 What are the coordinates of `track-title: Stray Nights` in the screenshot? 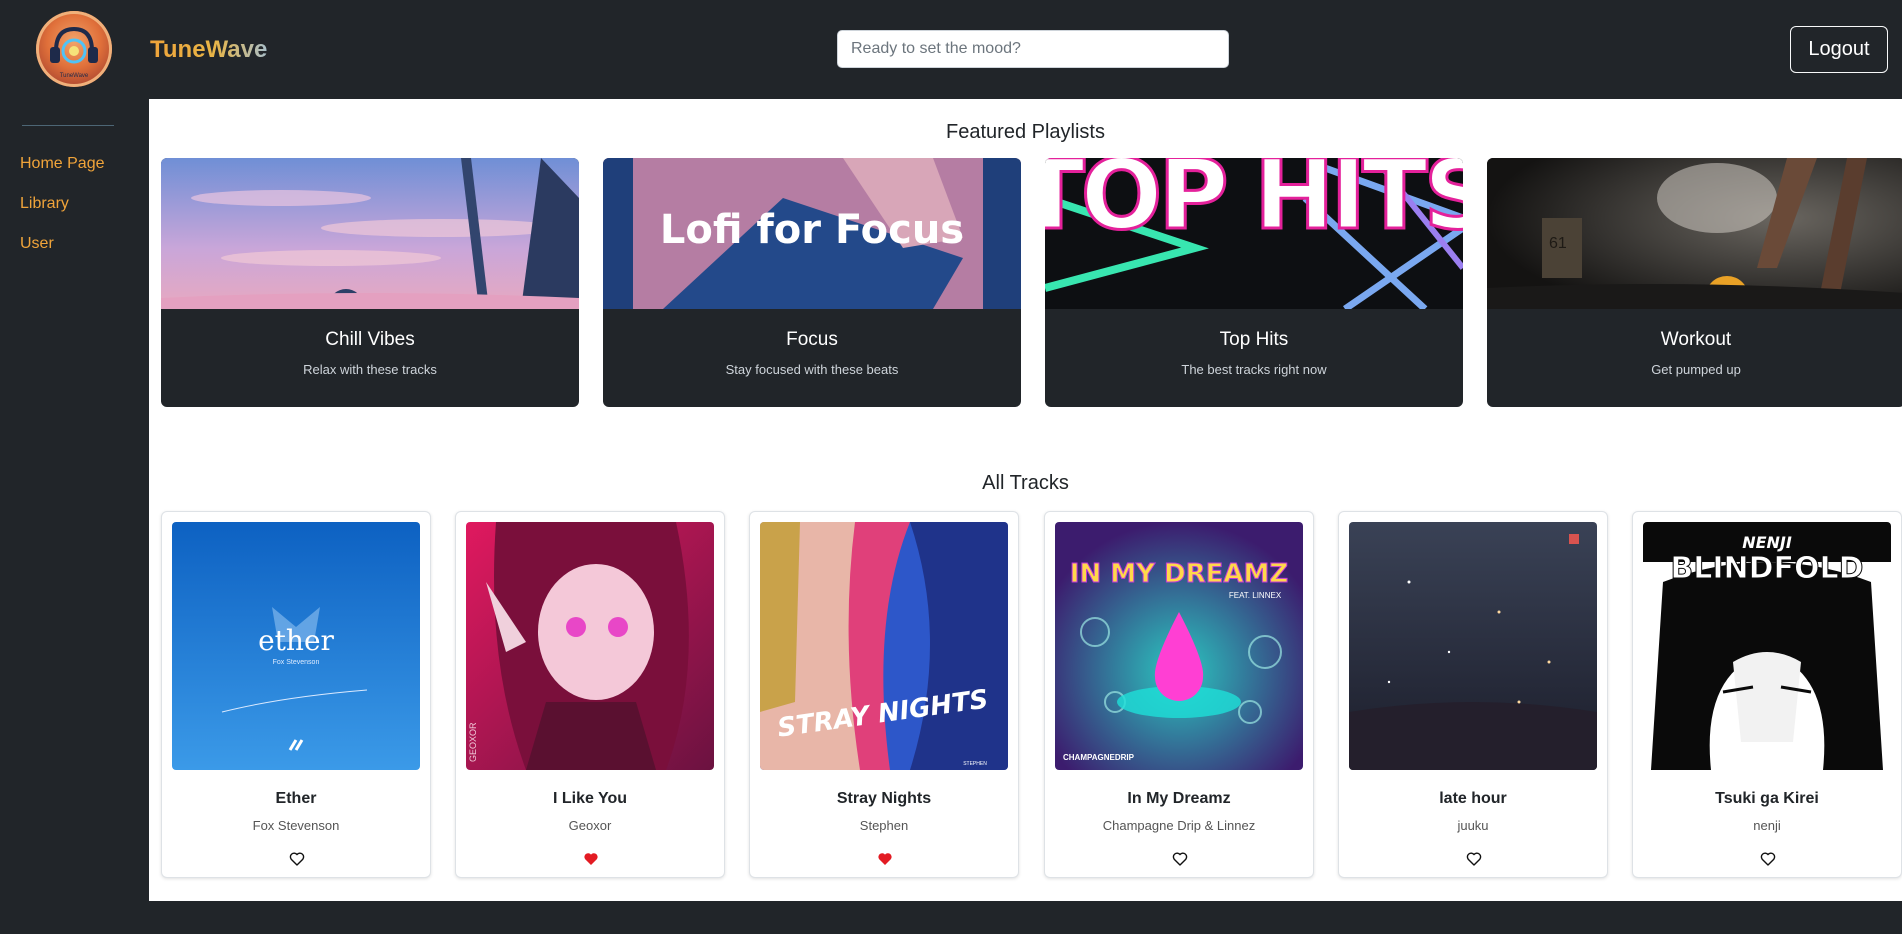 It's located at (884, 798).